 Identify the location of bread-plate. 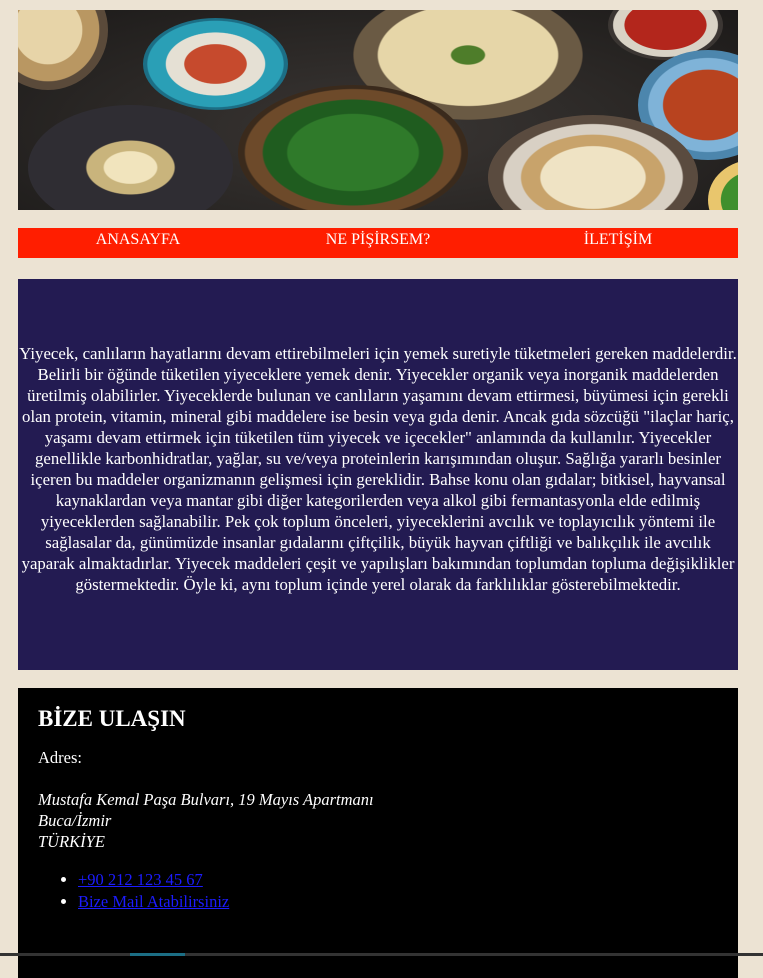
(63, 50).